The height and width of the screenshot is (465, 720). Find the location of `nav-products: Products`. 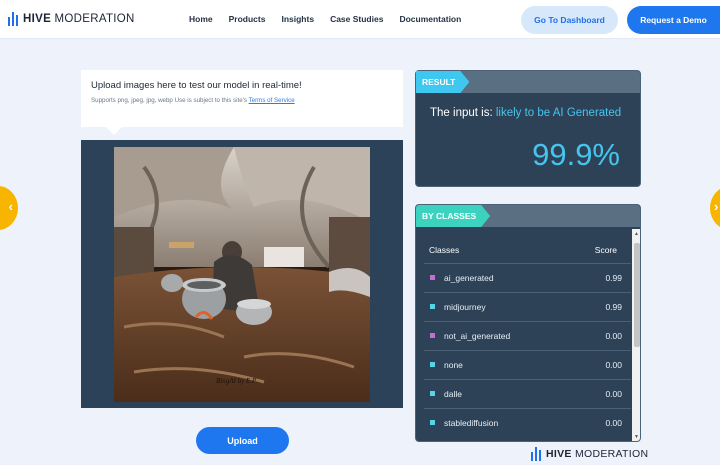

nav-products: Products is located at coordinates (247, 19).